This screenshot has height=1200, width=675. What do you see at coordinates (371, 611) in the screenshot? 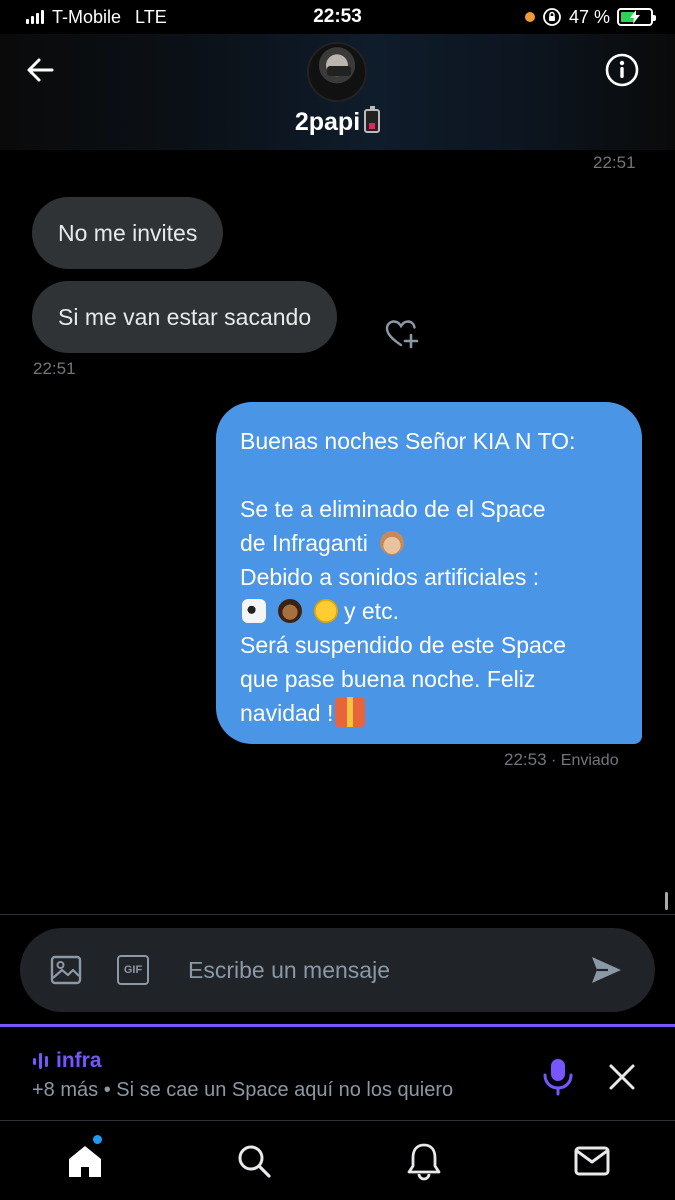
I see `message-line-text: y etc.` at bounding box center [371, 611].